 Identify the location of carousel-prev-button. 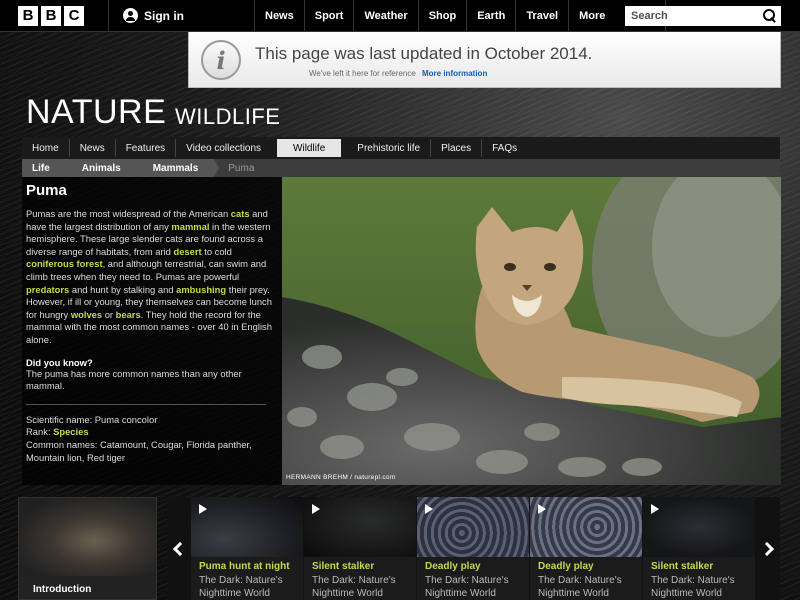
(178, 548).